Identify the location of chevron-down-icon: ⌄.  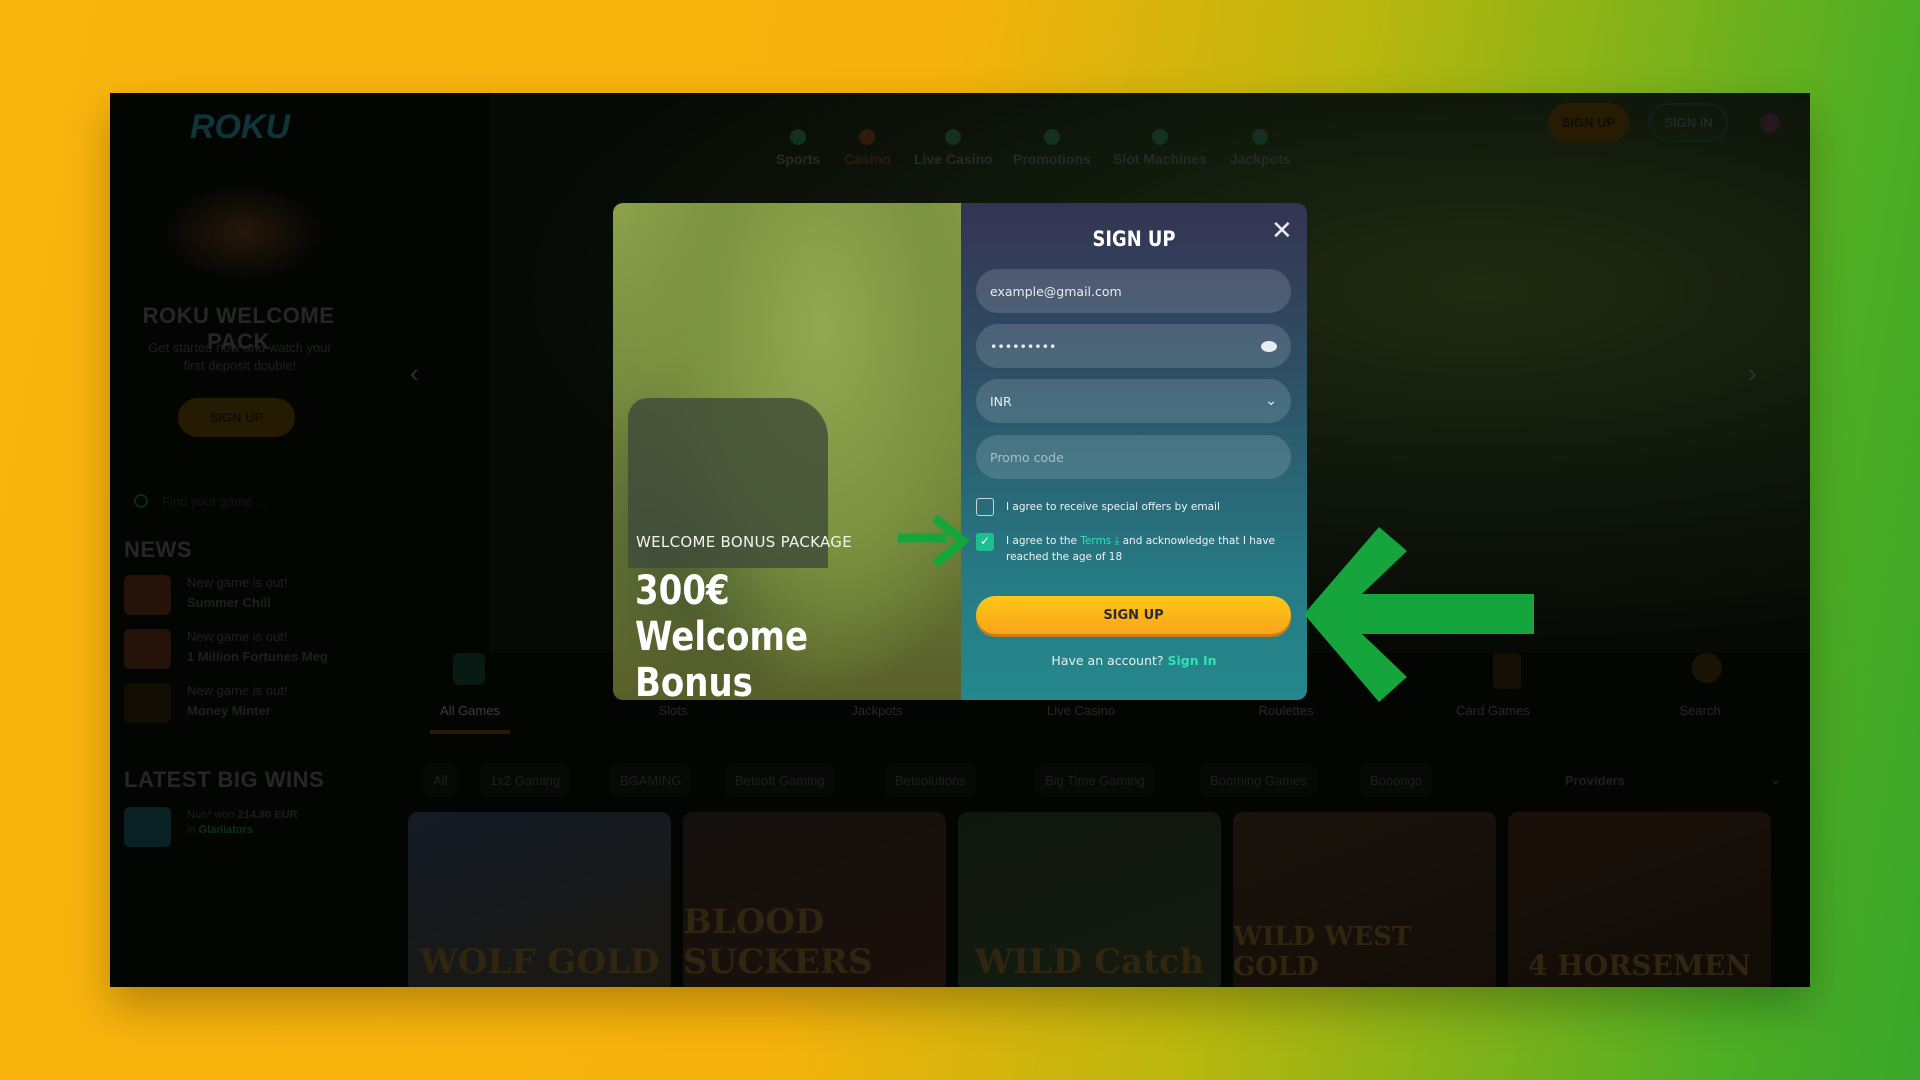
(1271, 401).